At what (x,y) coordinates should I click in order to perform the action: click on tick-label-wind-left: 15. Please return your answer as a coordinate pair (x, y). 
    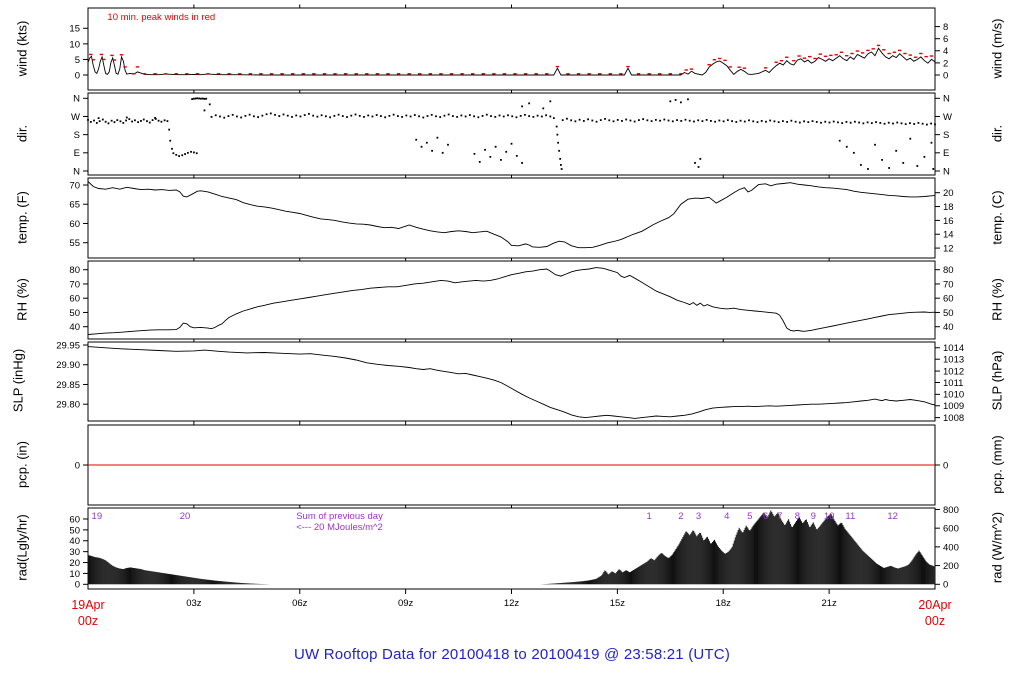
    Looking at the image, I should click on (74, 29).